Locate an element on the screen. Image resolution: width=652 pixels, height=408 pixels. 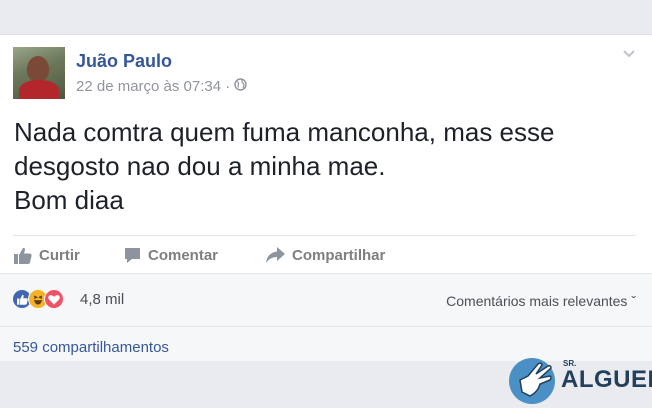
post-text-line: Nada comtra quem fuma manconha, mas esse is located at coordinates (284, 132).